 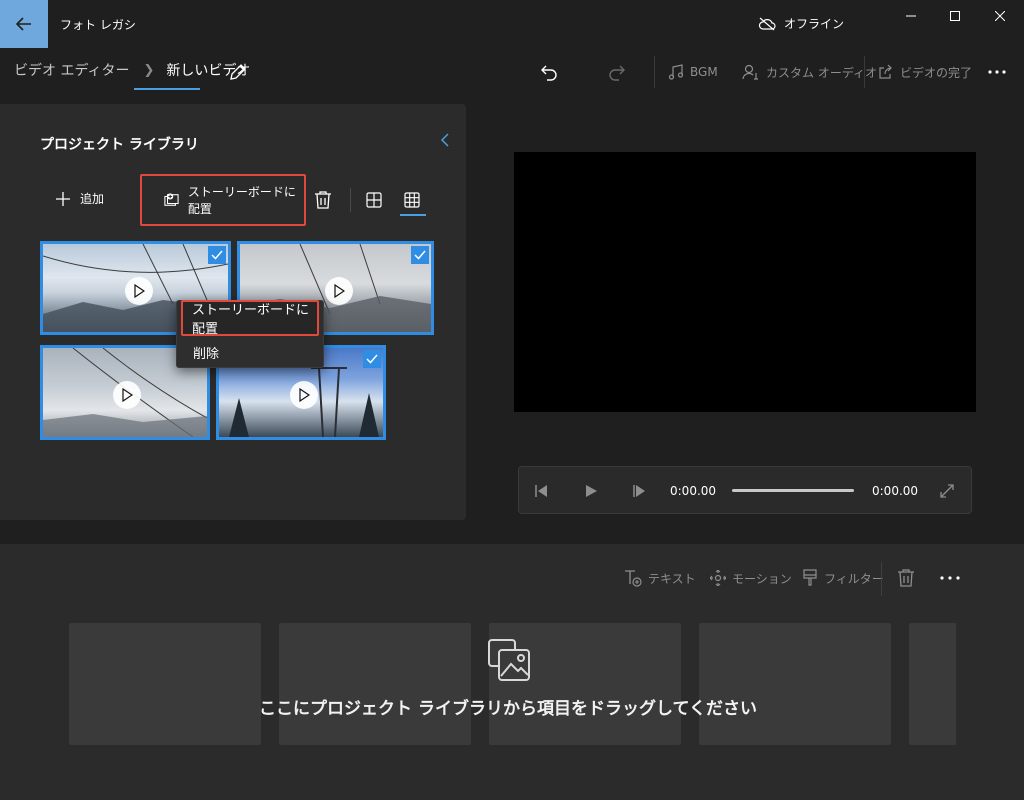 What do you see at coordinates (693, 491) in the screenshot?
I see `current-time: 0:00.00` at bounding box center [693, 491].